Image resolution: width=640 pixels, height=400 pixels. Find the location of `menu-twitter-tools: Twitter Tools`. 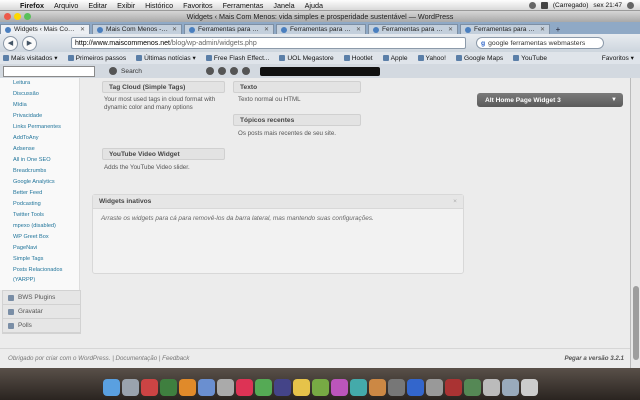

menu-twitter-tools: Twitter Tools is located at coordinates (28, 215).